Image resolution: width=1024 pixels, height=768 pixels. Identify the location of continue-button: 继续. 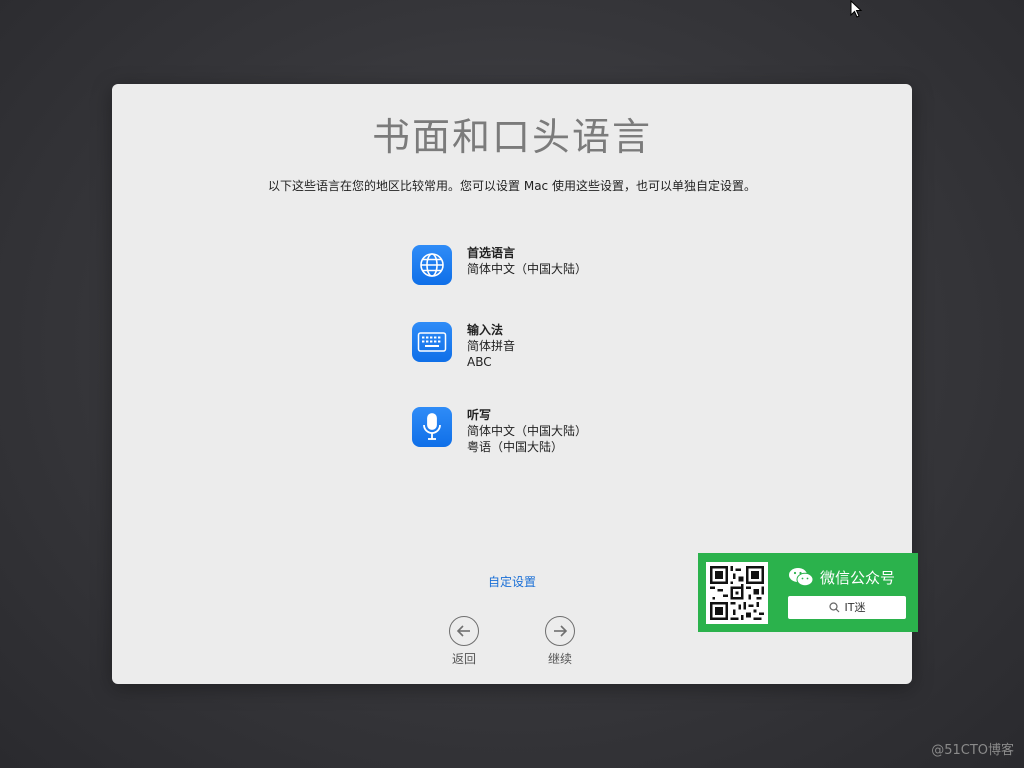
(560, 641).